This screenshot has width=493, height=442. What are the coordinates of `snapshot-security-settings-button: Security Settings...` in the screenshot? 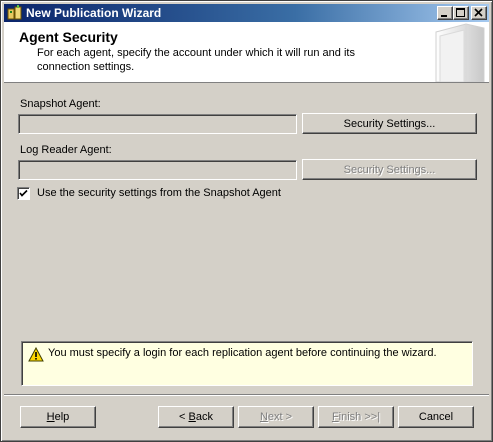 It's located at (389, 123).